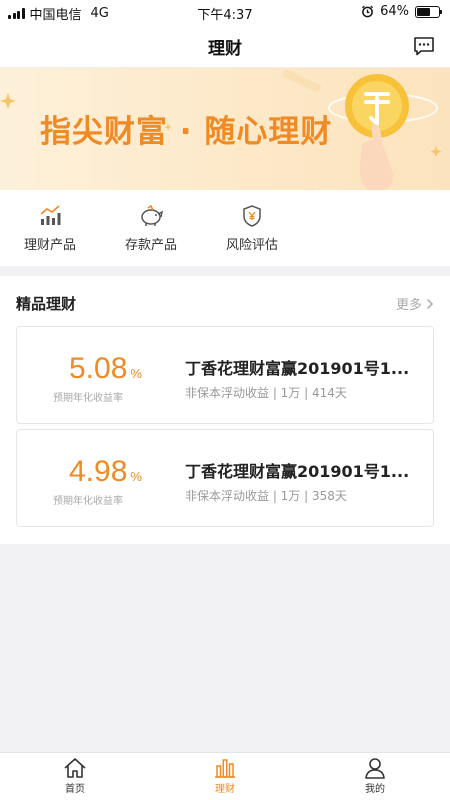 The height and width of the screenshot is (800, 450). Describe the element at coordinates (49, 245) in the screenshot. I see `quick-entry-label: 理财产品` at that location.